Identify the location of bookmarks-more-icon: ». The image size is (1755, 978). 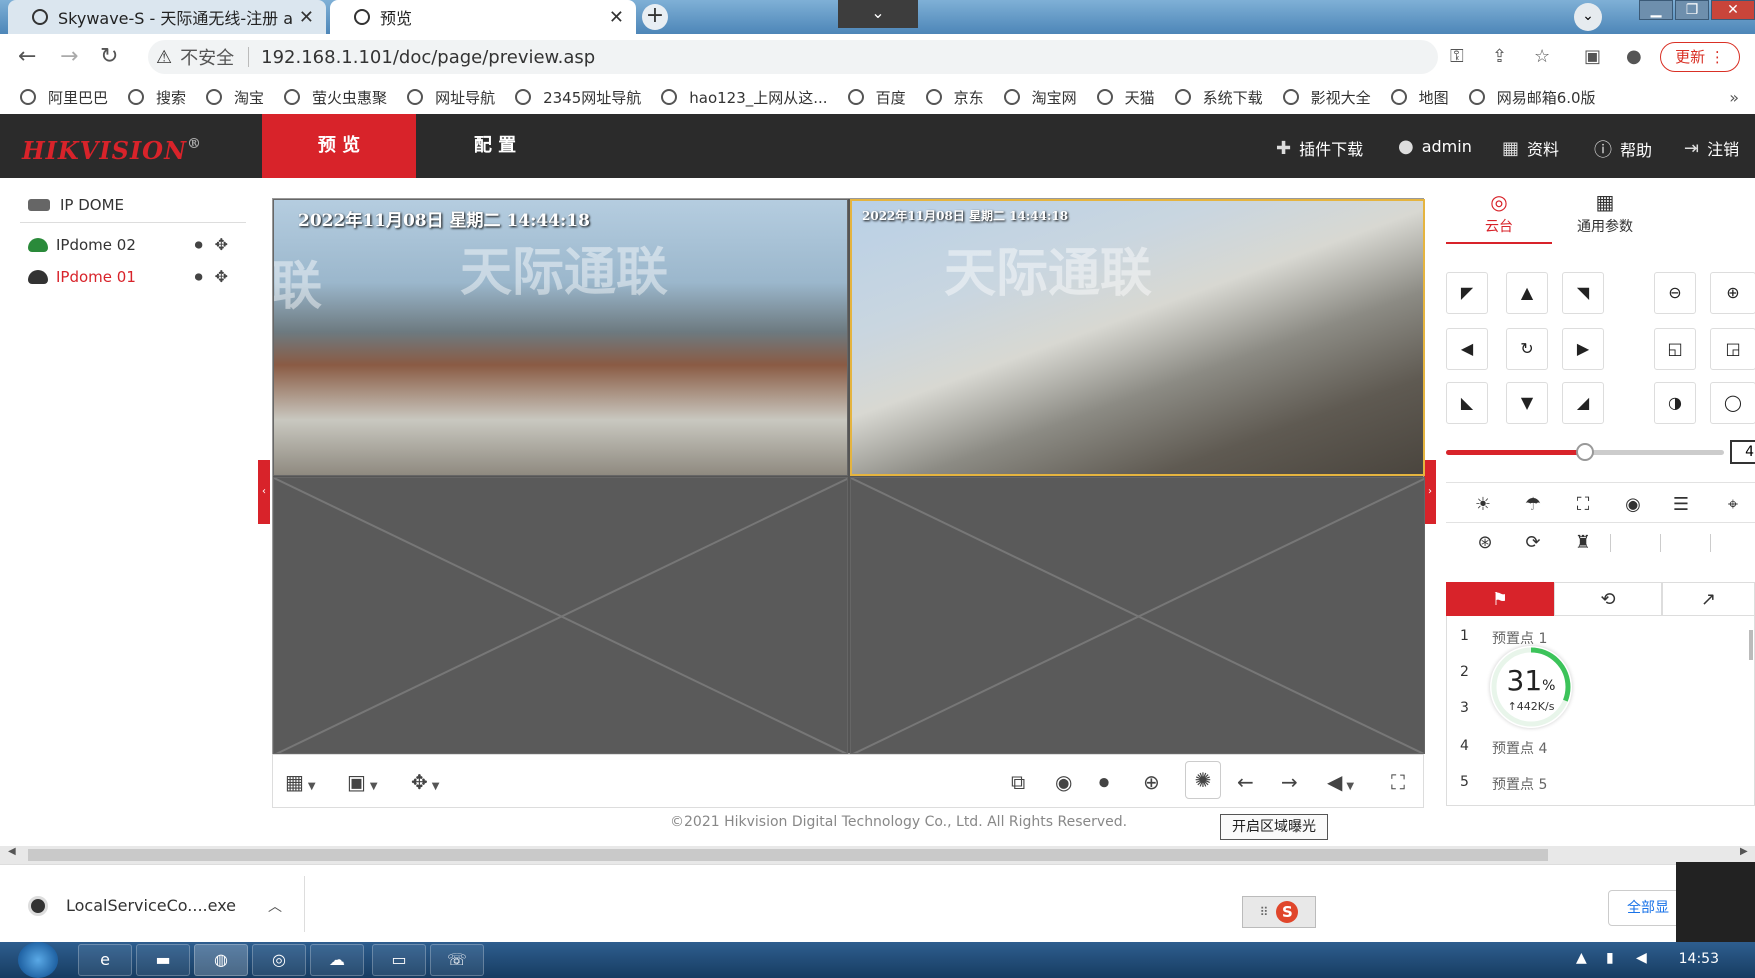
(1734, 97).